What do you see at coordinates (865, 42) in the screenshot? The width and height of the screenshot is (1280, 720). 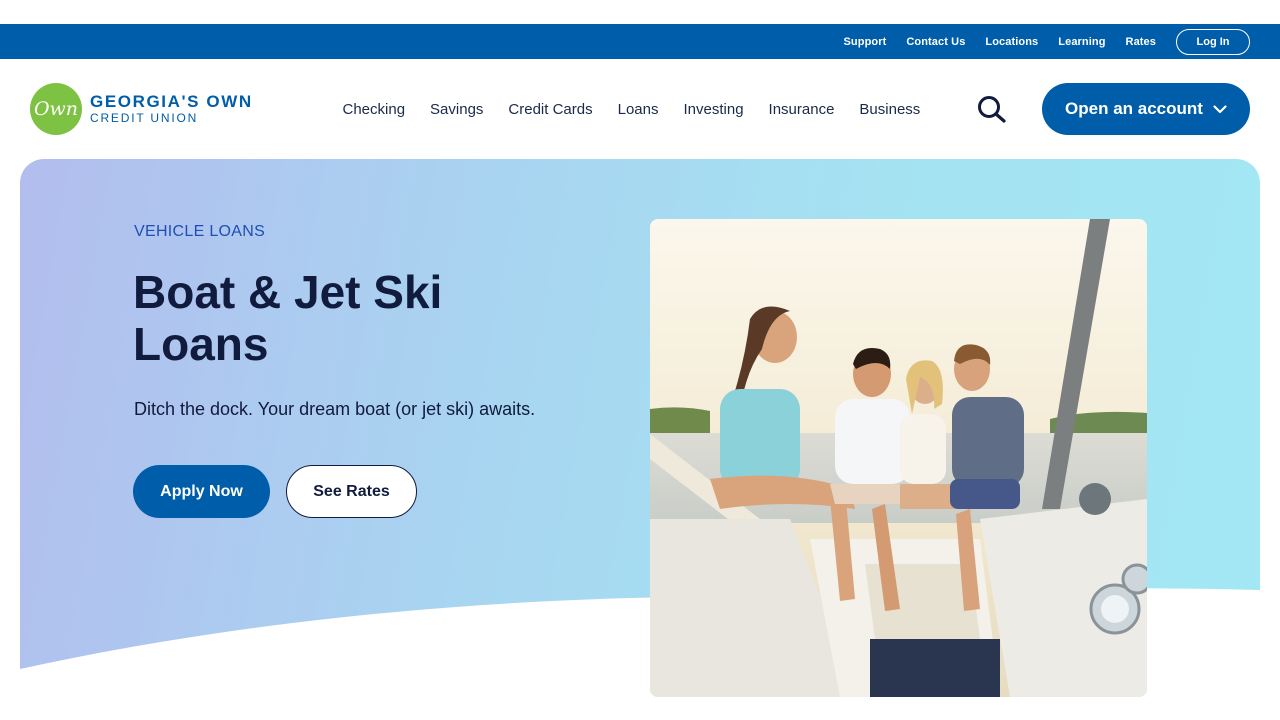 I see `utility-link-support: Support` at bounding box center [865, 42].